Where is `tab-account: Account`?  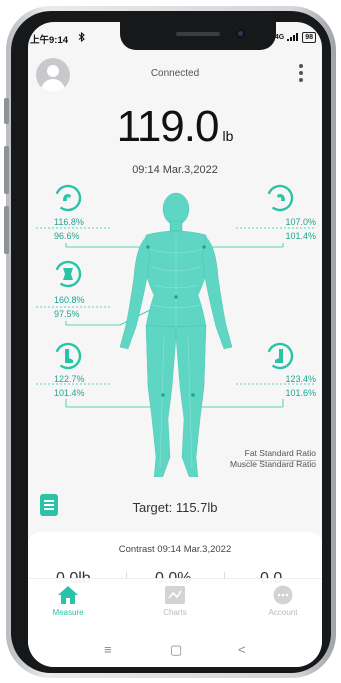 tab-account: Account is located at coordinates (283, 601).